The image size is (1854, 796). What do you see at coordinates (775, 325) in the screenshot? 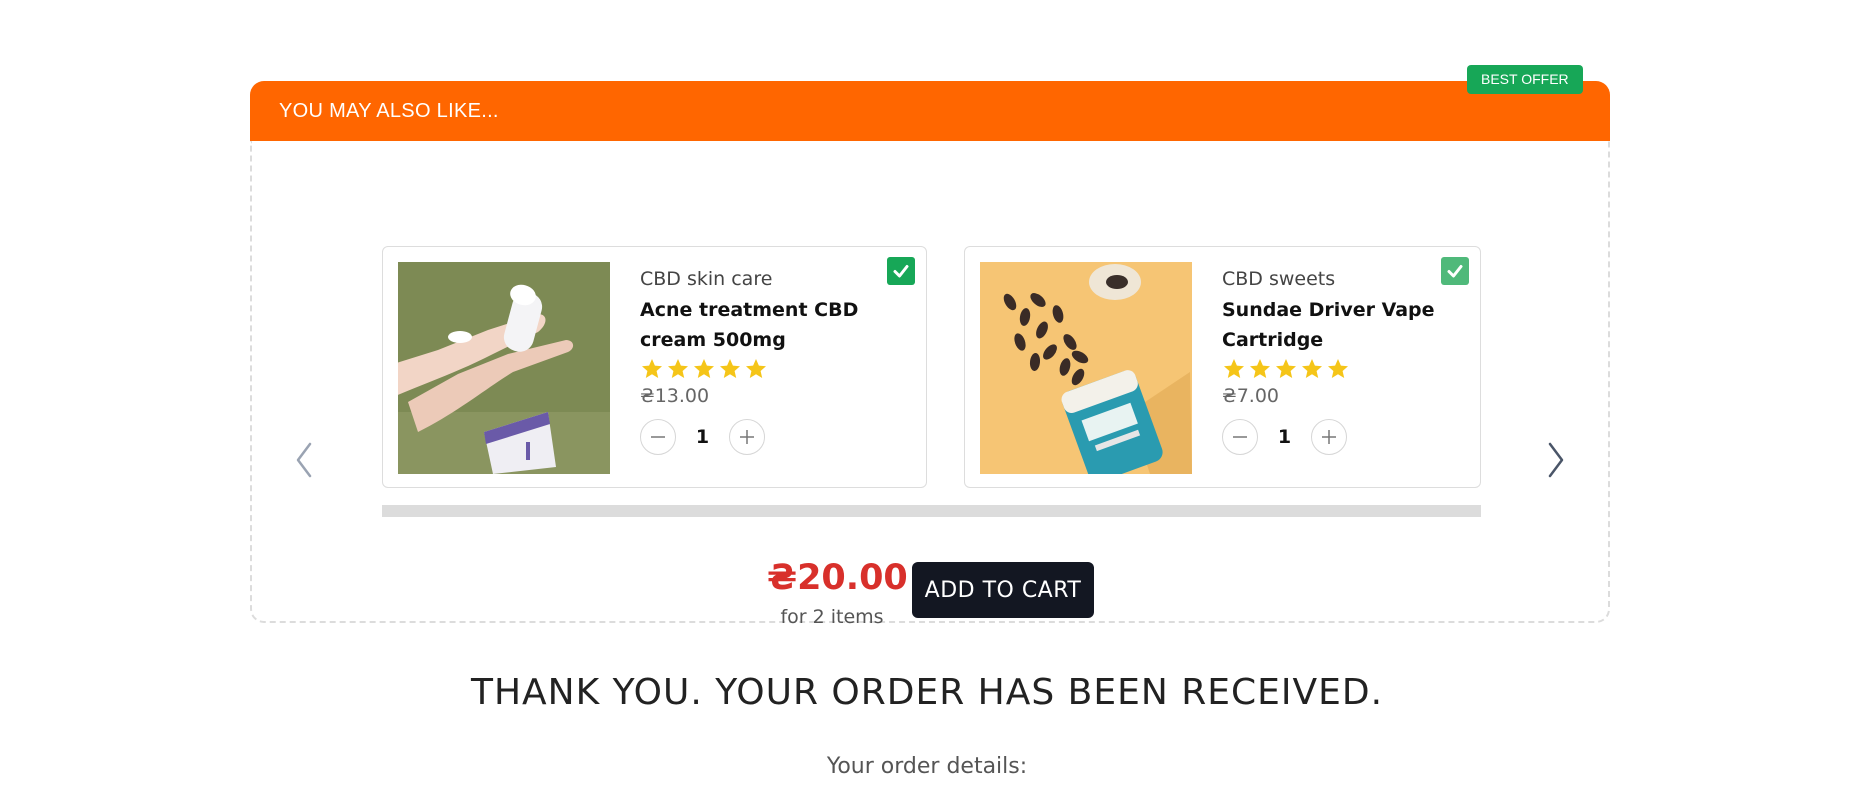
I see `product-name: Acne treatment CBD cream 500mg` at bounding box center [775, 325].